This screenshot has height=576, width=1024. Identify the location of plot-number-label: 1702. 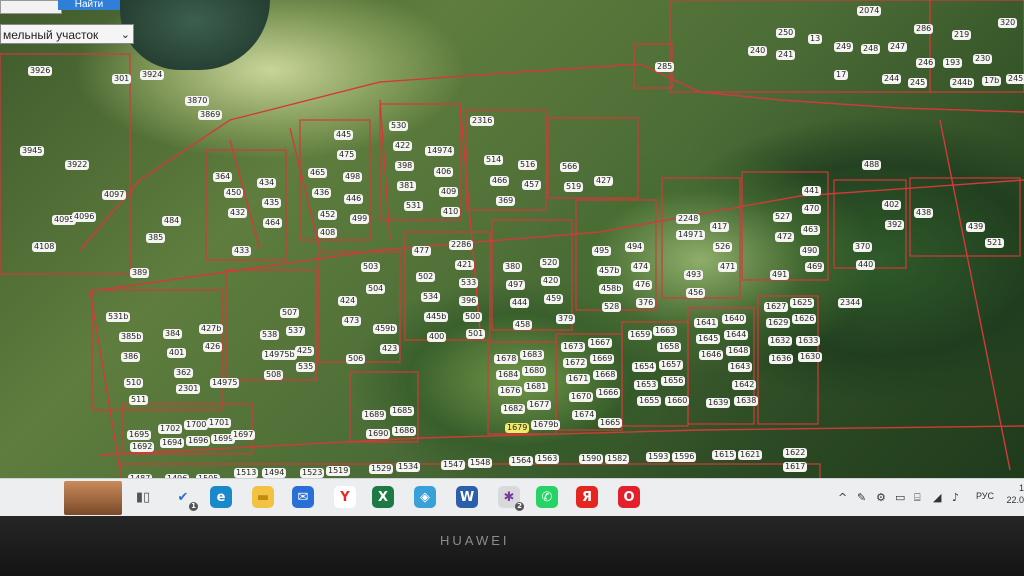
(170, 429).